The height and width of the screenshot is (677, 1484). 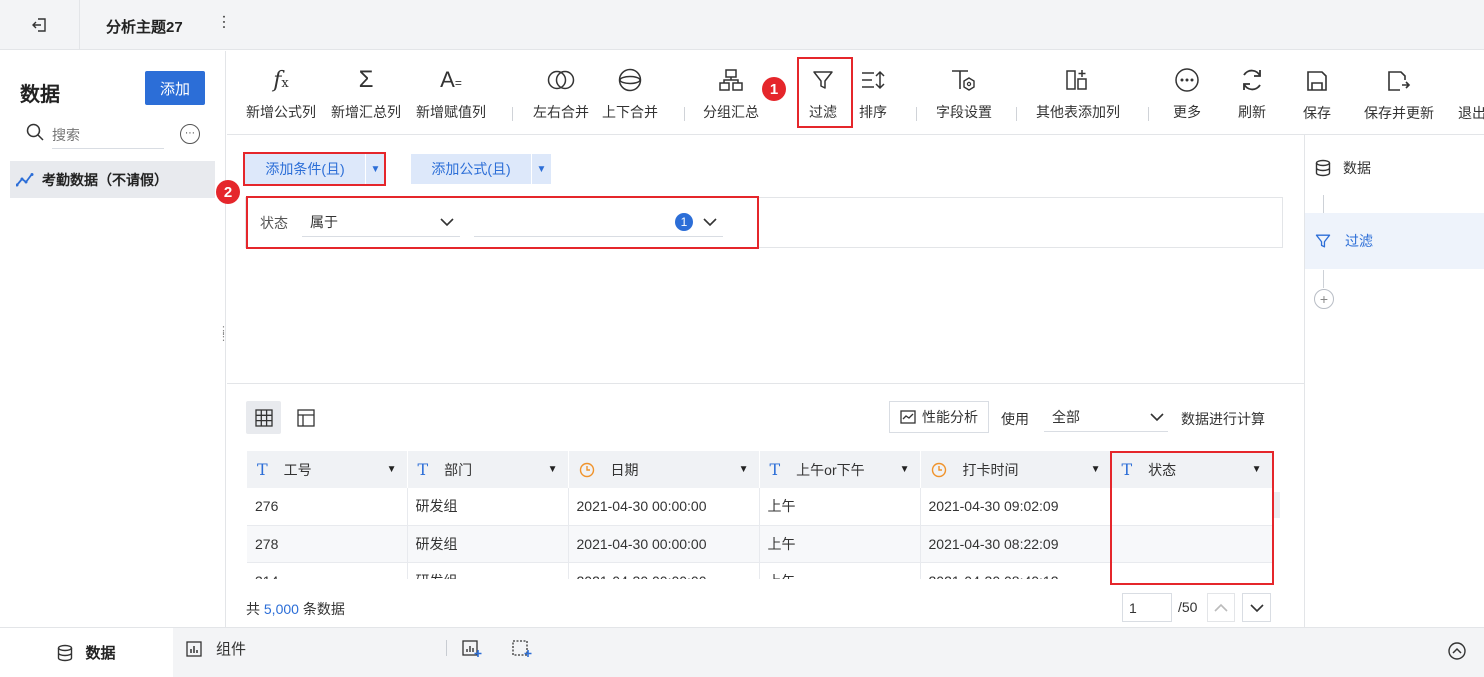 What do you see at coordinates (1323, 241) in the screenshot?
I see `filter-icon` at bounding box center [1323, 241].